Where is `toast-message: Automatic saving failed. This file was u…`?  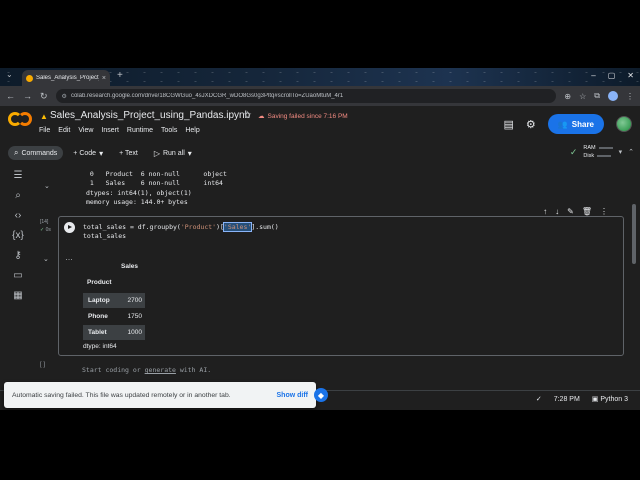
toast-message: Automatic saving failed. This file was u… is located at coordinates (121, 395).